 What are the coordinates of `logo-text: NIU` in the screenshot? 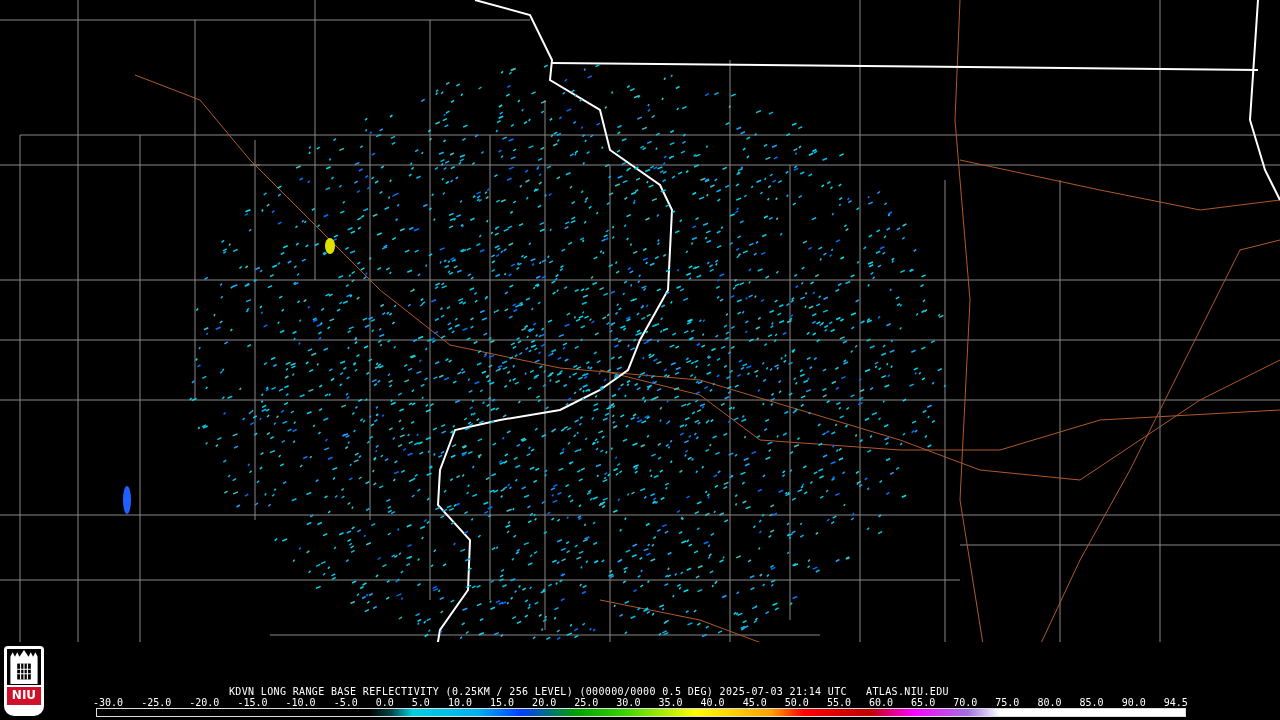 It's located at (24, 696).